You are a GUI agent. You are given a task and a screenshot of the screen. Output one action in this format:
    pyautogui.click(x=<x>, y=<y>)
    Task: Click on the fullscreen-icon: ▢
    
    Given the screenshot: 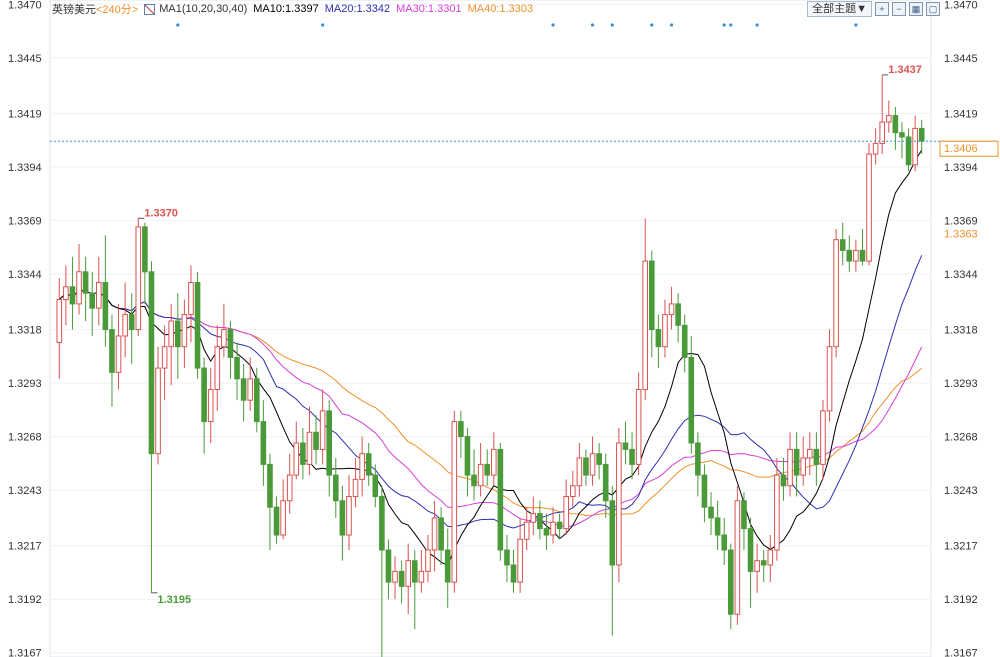 What is the action you would take?
    pyautogui.click(x=933, y=9)
    